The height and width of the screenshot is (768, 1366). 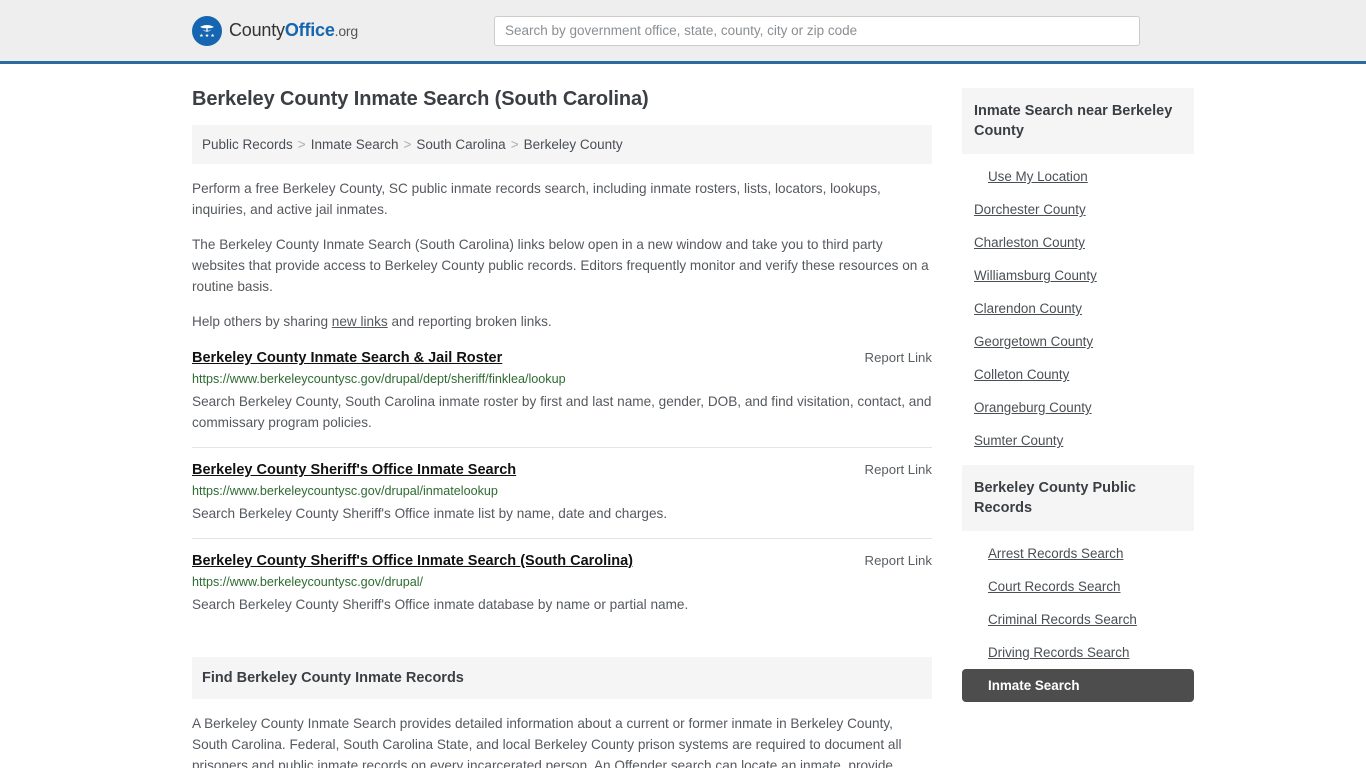 I want to click on site-logo-text: CountyOffice.org, so click(x=293, y=30).